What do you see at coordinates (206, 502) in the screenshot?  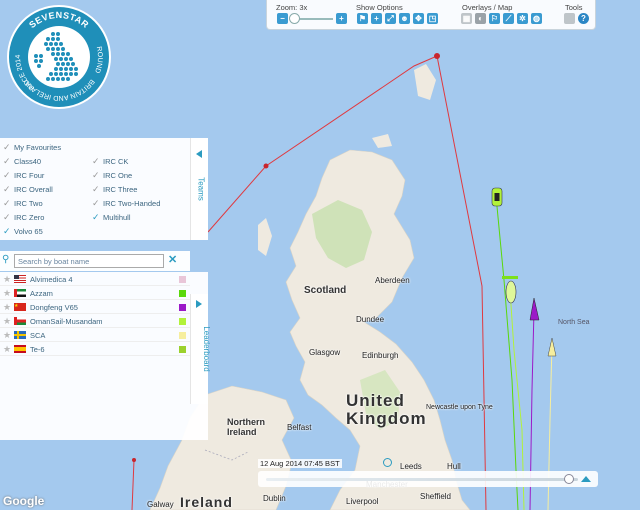 I see `label-ireland: Ireland` at bounding box center [206, 502].